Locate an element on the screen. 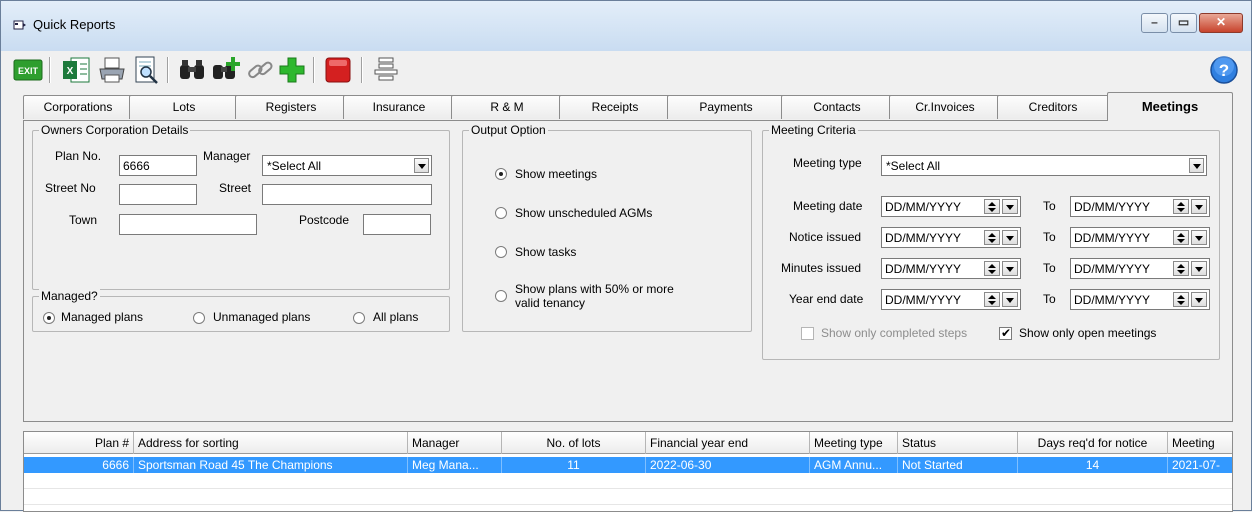 The image size is (1252, 512). tab-r-and-m: R & M is located at coordinates (507, 107).